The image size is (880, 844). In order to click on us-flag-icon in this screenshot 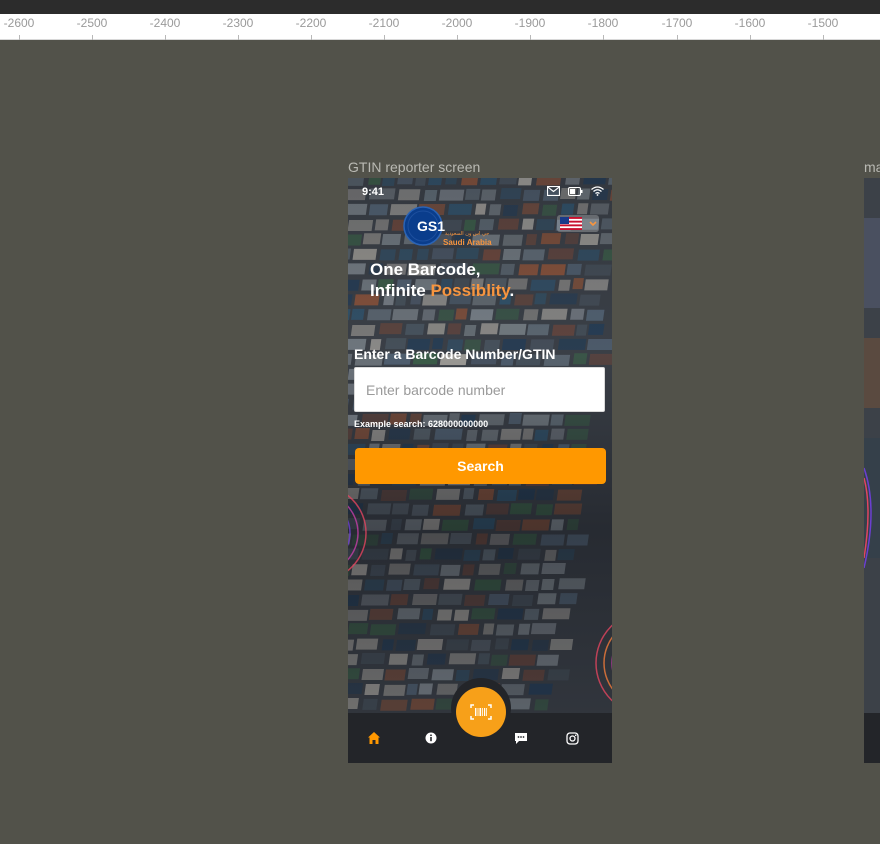, I will do `click(578, 223)`.